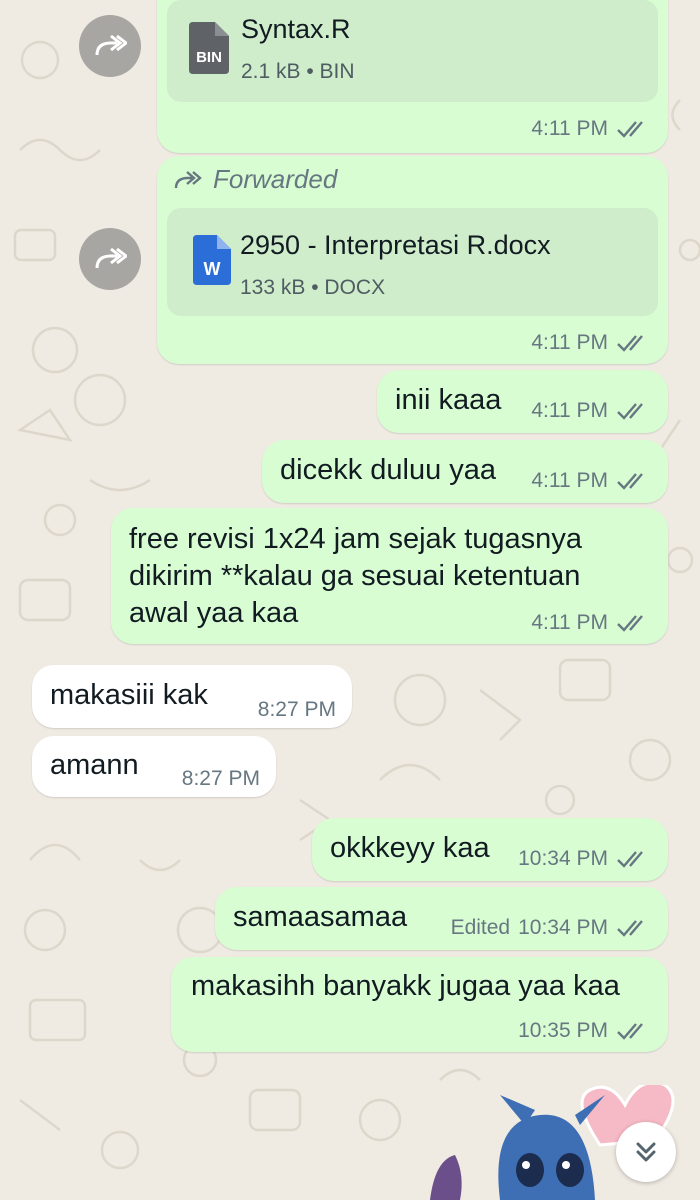 This screenshot has width=700, height=1200. Describe the element at coordinates (209, 48) in the screenshot. I see `bin-file-icon: BIN` at that location.